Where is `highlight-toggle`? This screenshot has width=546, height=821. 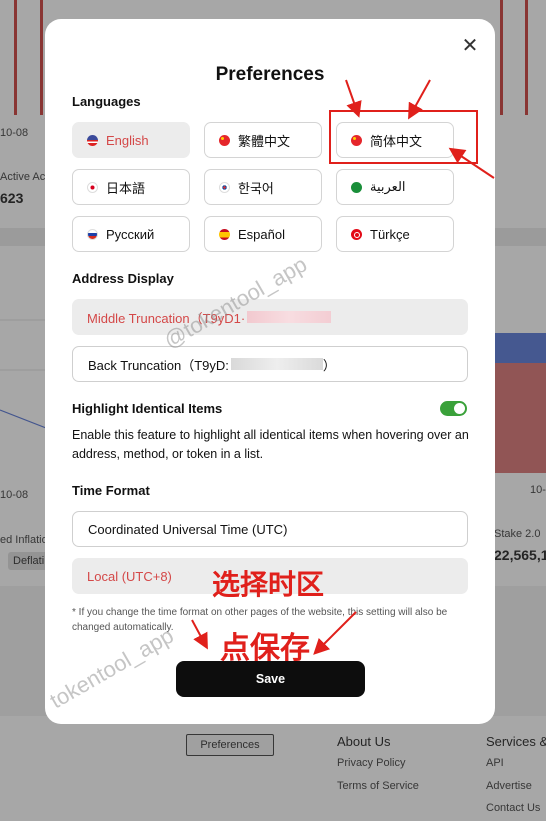 highlight-toggle is located at coordinates (453, 408).